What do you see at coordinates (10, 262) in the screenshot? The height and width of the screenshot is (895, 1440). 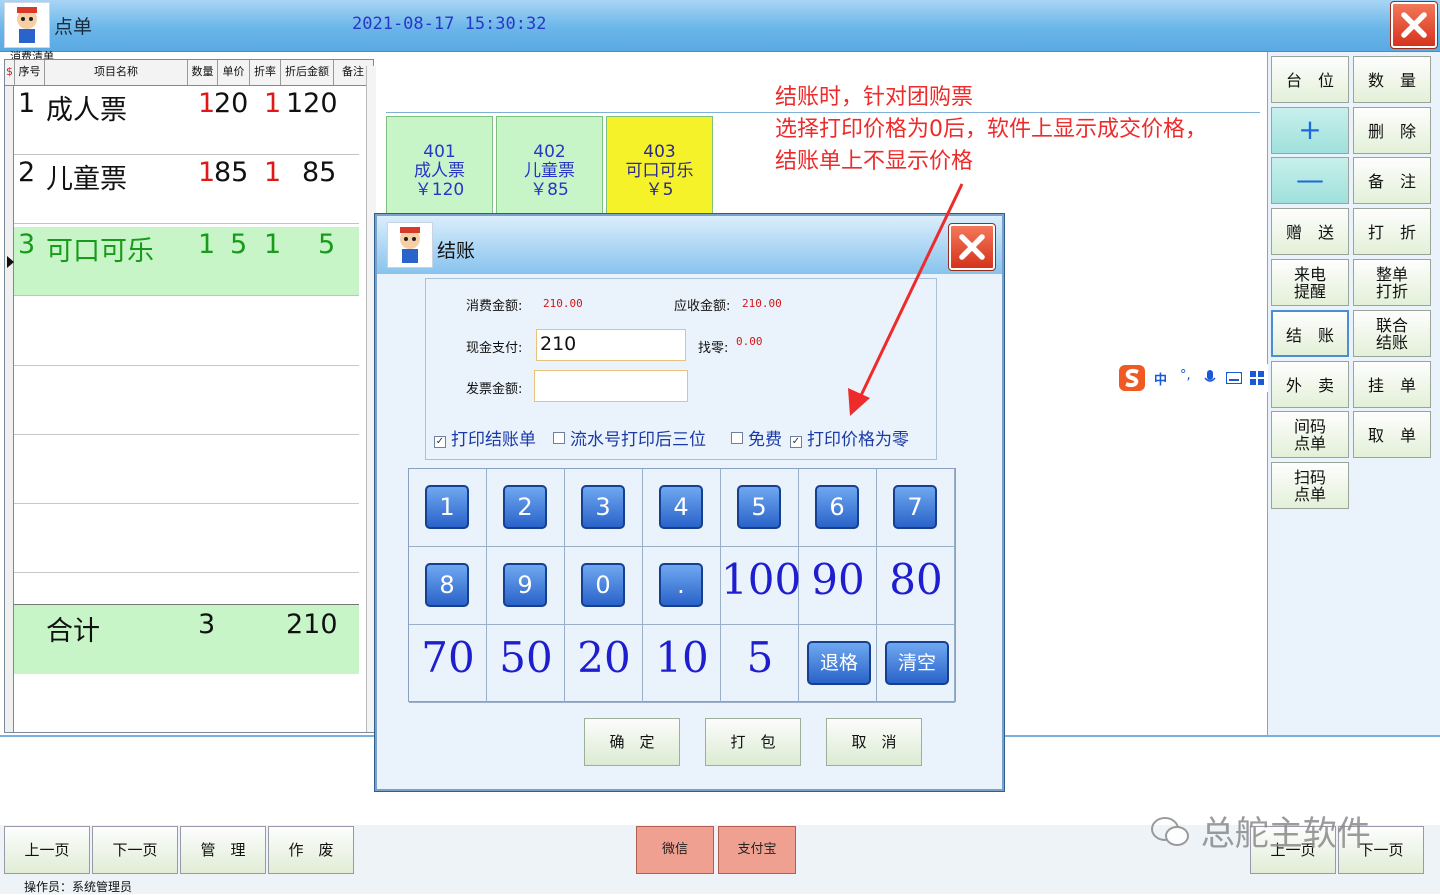 I see `current-row-arrow-icon` at bounding box center [10, 262].